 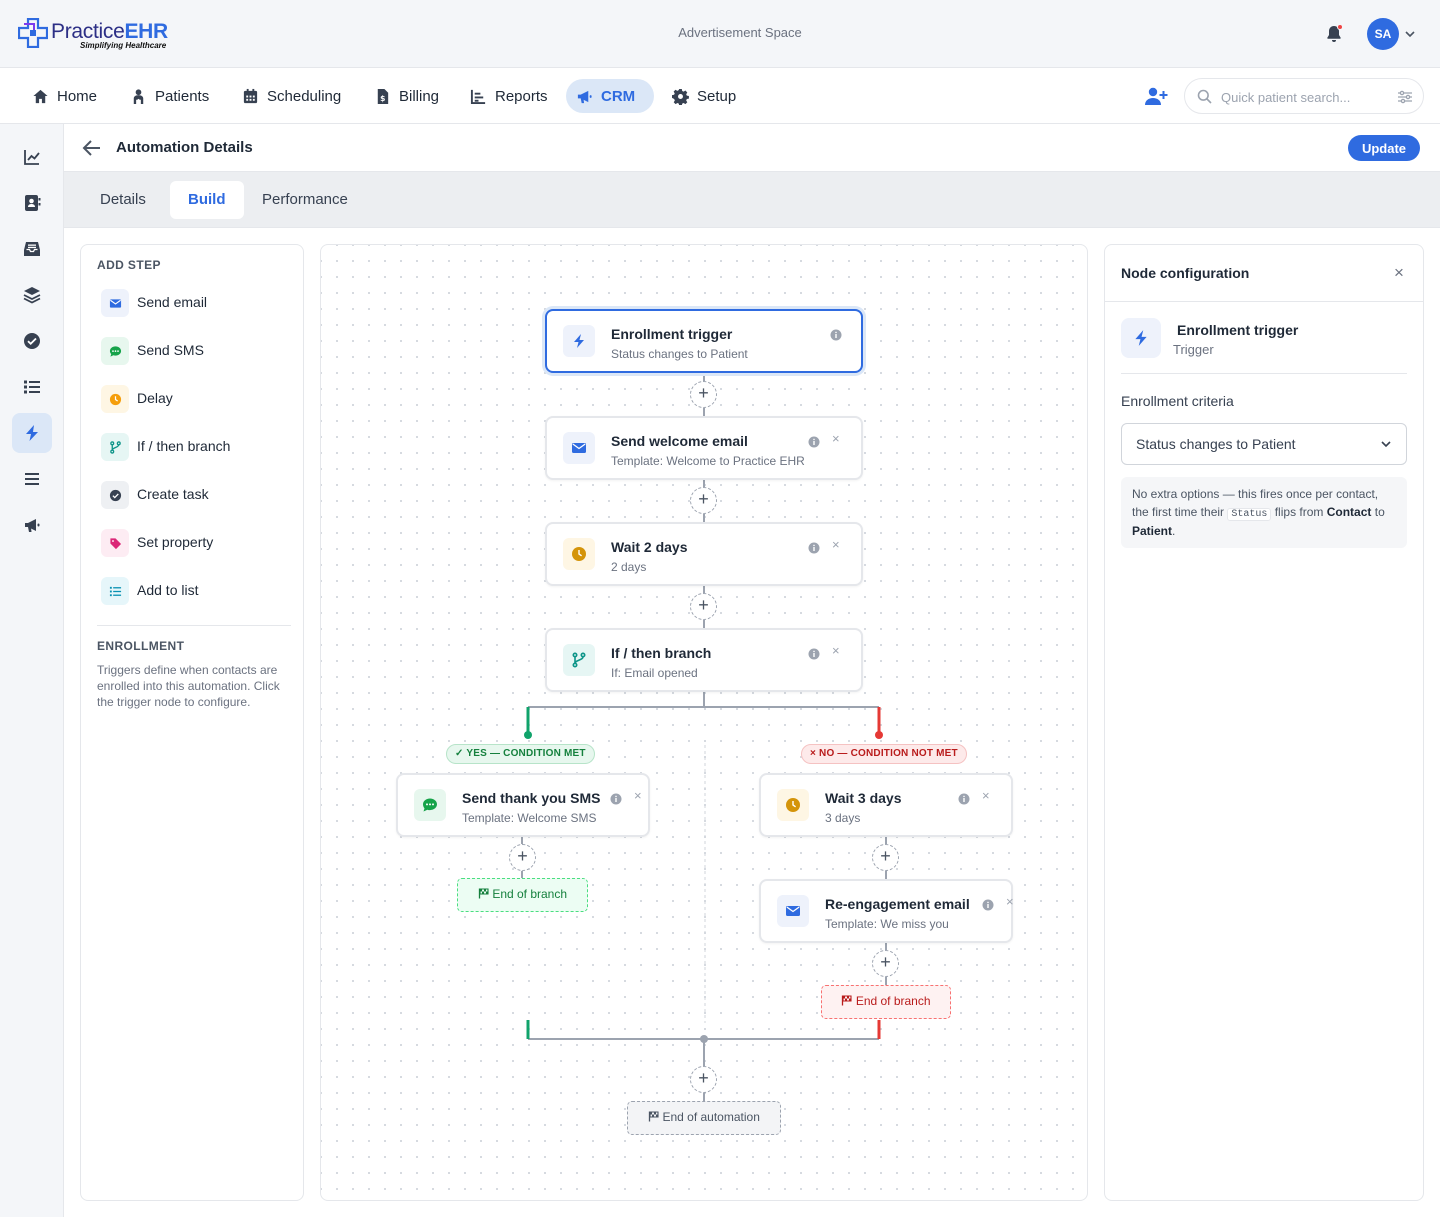 What do you see at coordinates (1156, 96) in the screenshot?
I see `add-patient-icon` at bounding box center [1156, 96].